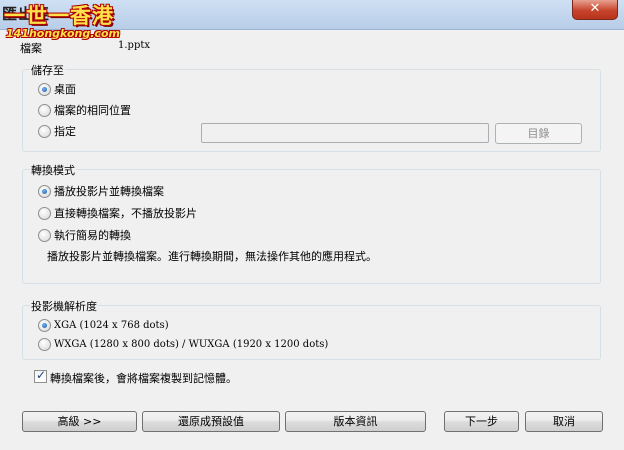 This screenshot has width=624, height=450. What do you see at coordinates (538, 133) in the screenshot?
I see `browse-button: 目錄` at bounding box center [538, 133].